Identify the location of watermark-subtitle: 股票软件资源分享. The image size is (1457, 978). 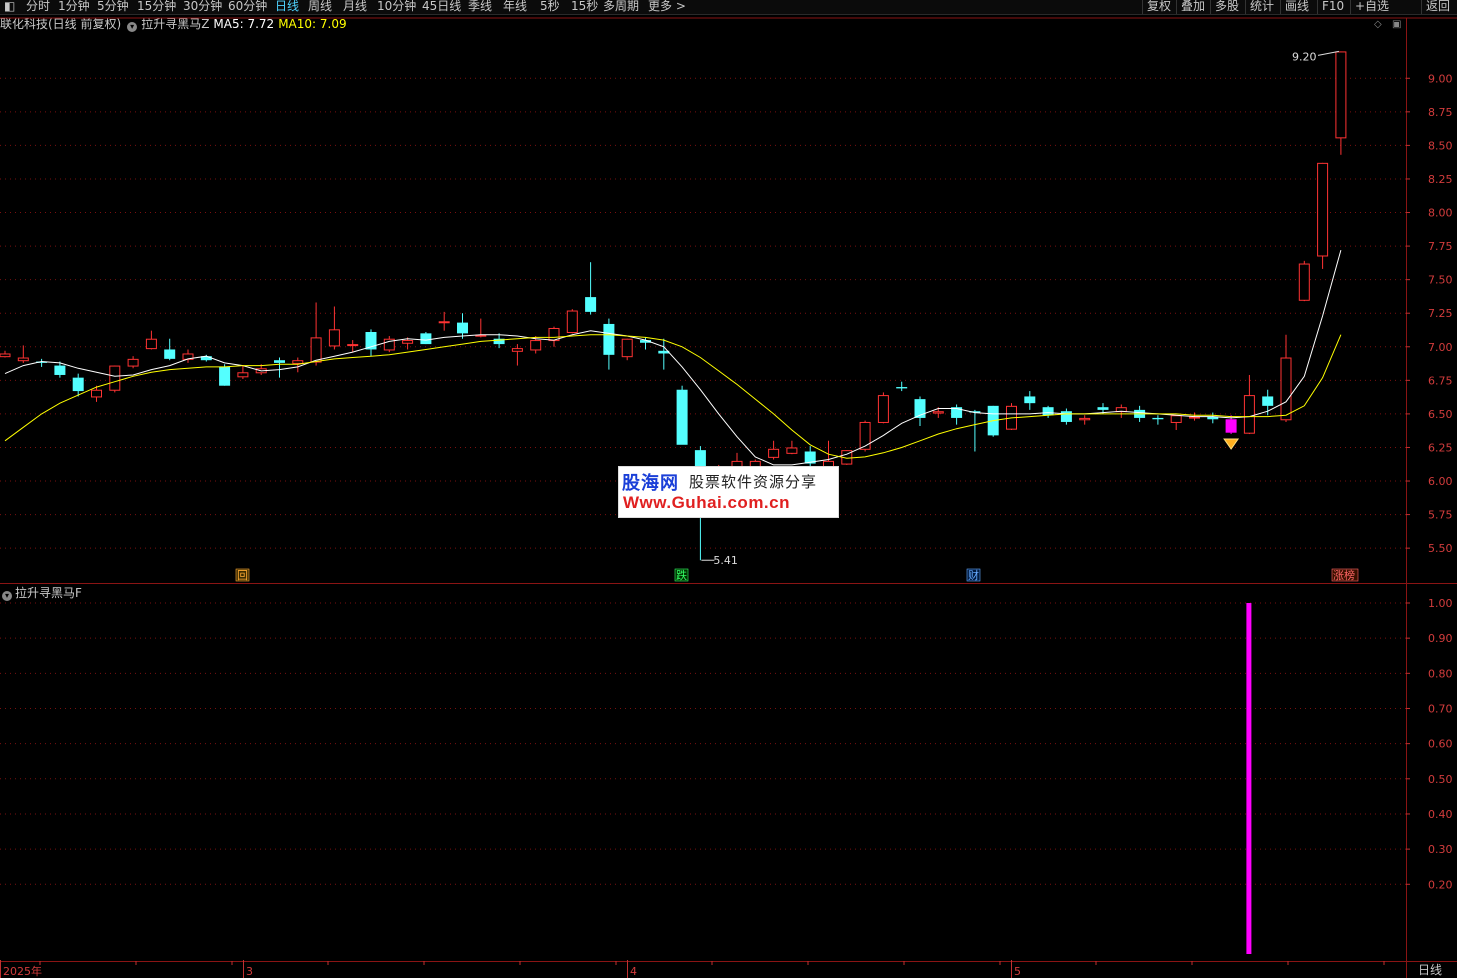
(753, 482).